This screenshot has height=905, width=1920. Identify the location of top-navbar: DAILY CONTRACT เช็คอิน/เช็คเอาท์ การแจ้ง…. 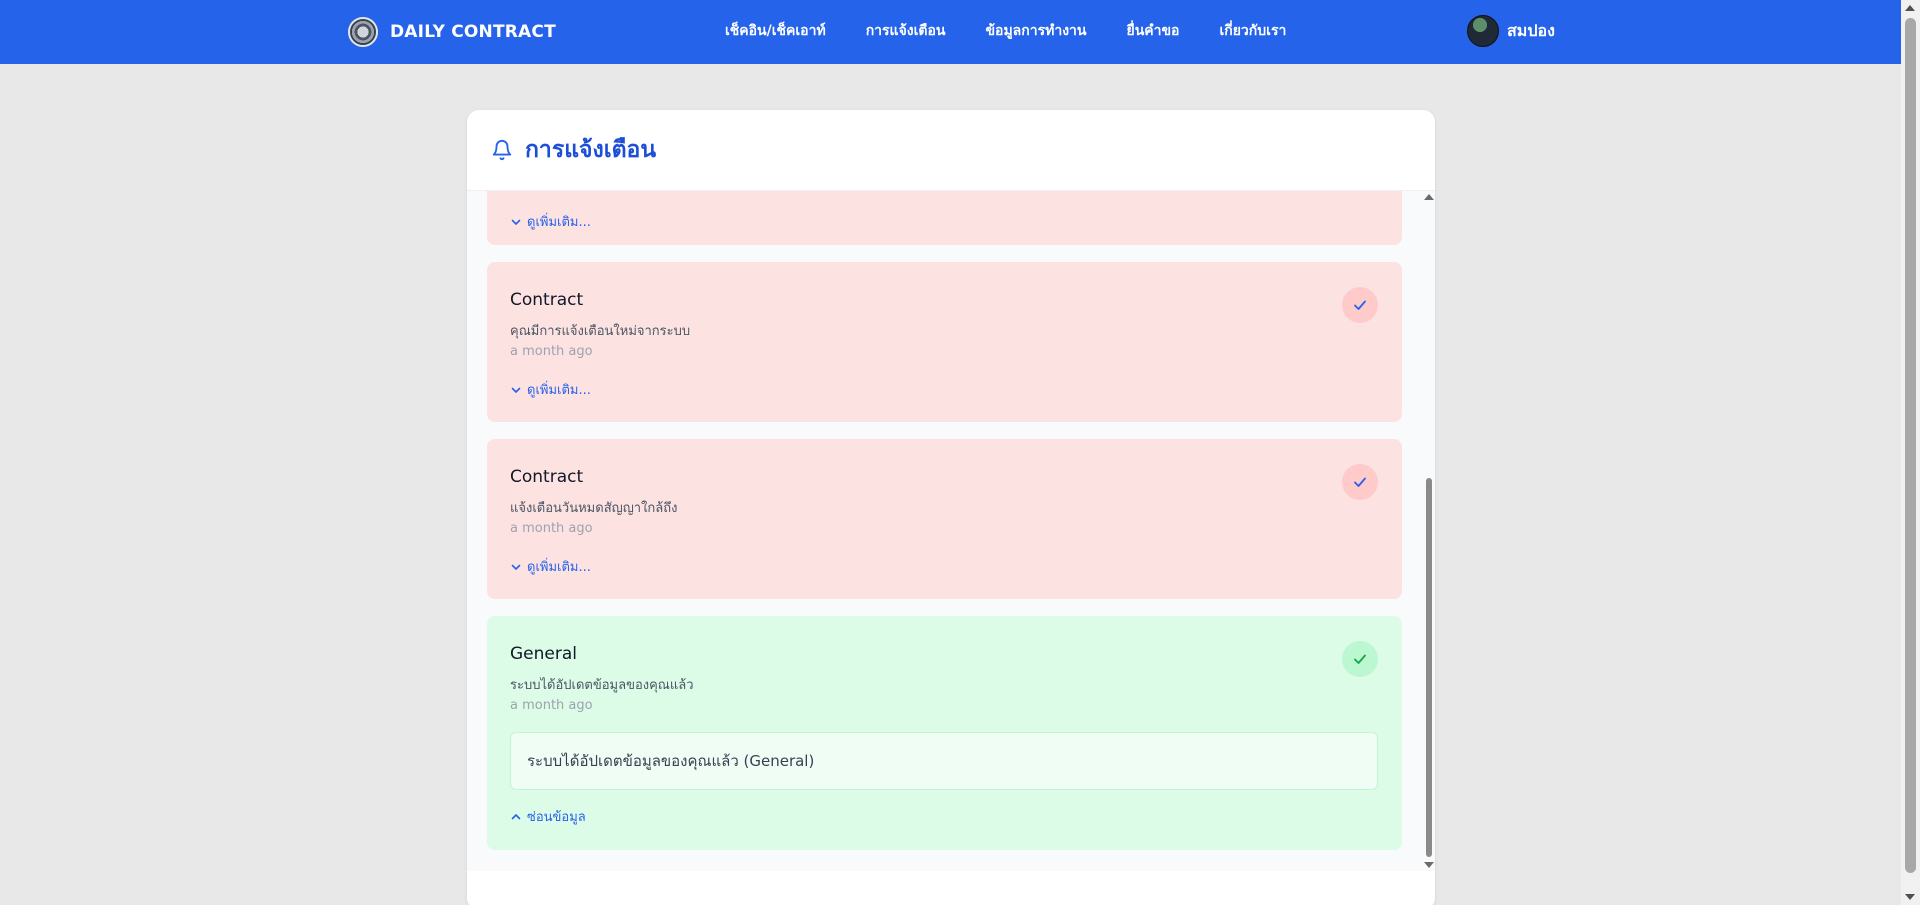
(950, 32).